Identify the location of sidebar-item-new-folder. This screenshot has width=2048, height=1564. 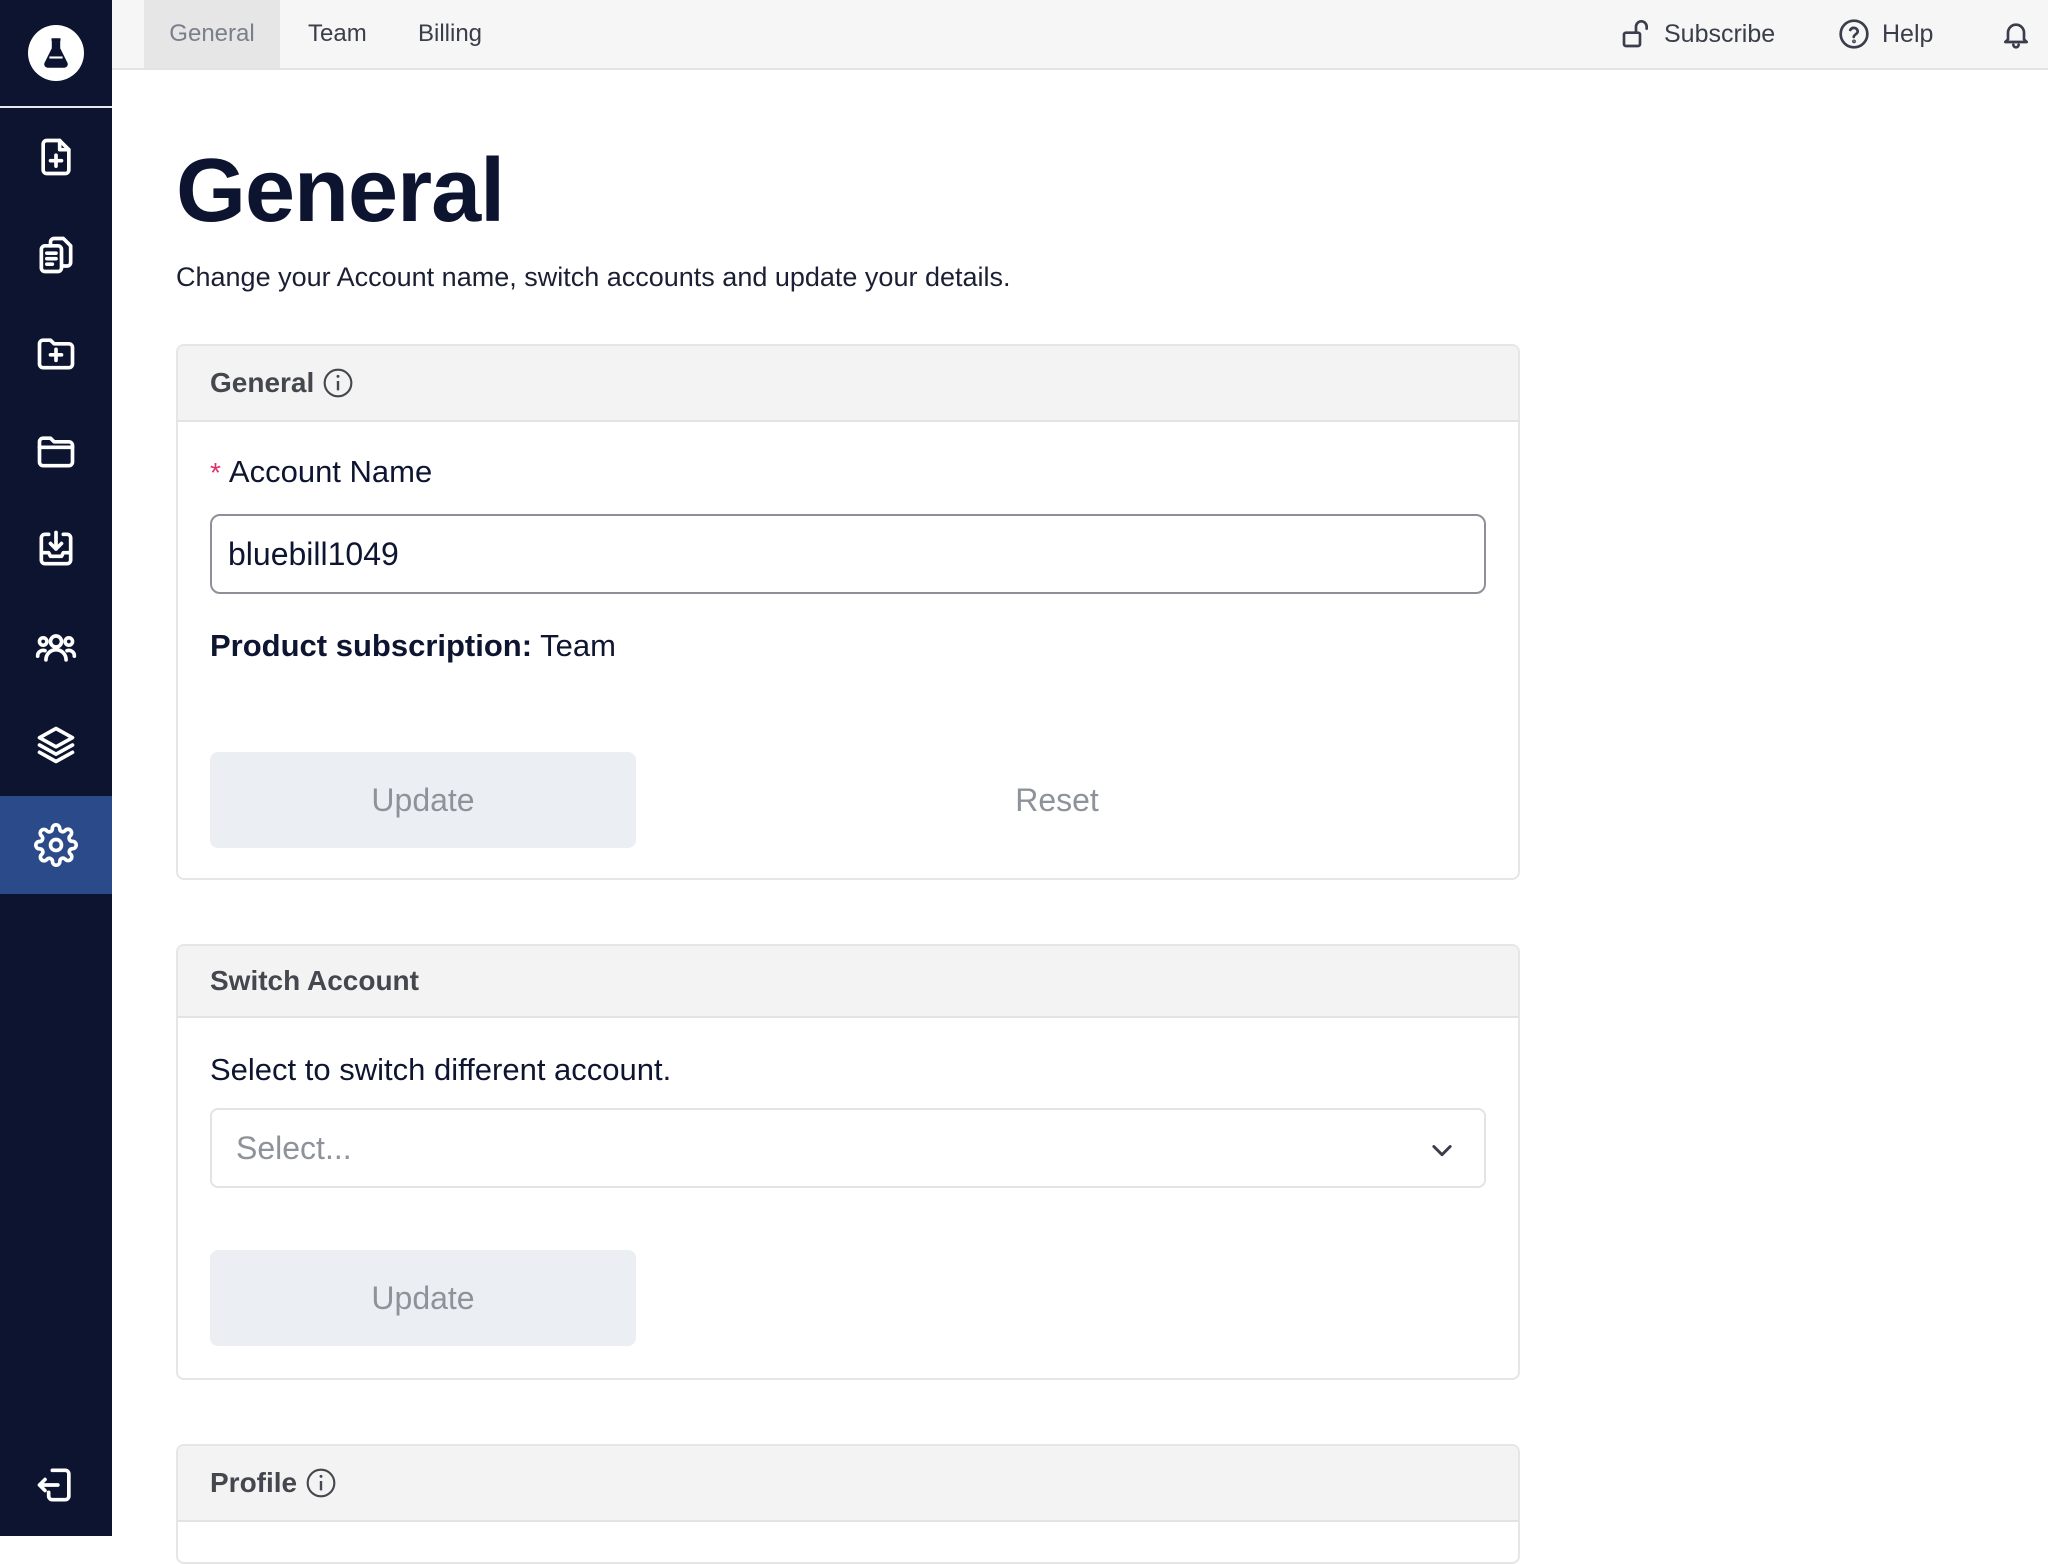
(56, 353).